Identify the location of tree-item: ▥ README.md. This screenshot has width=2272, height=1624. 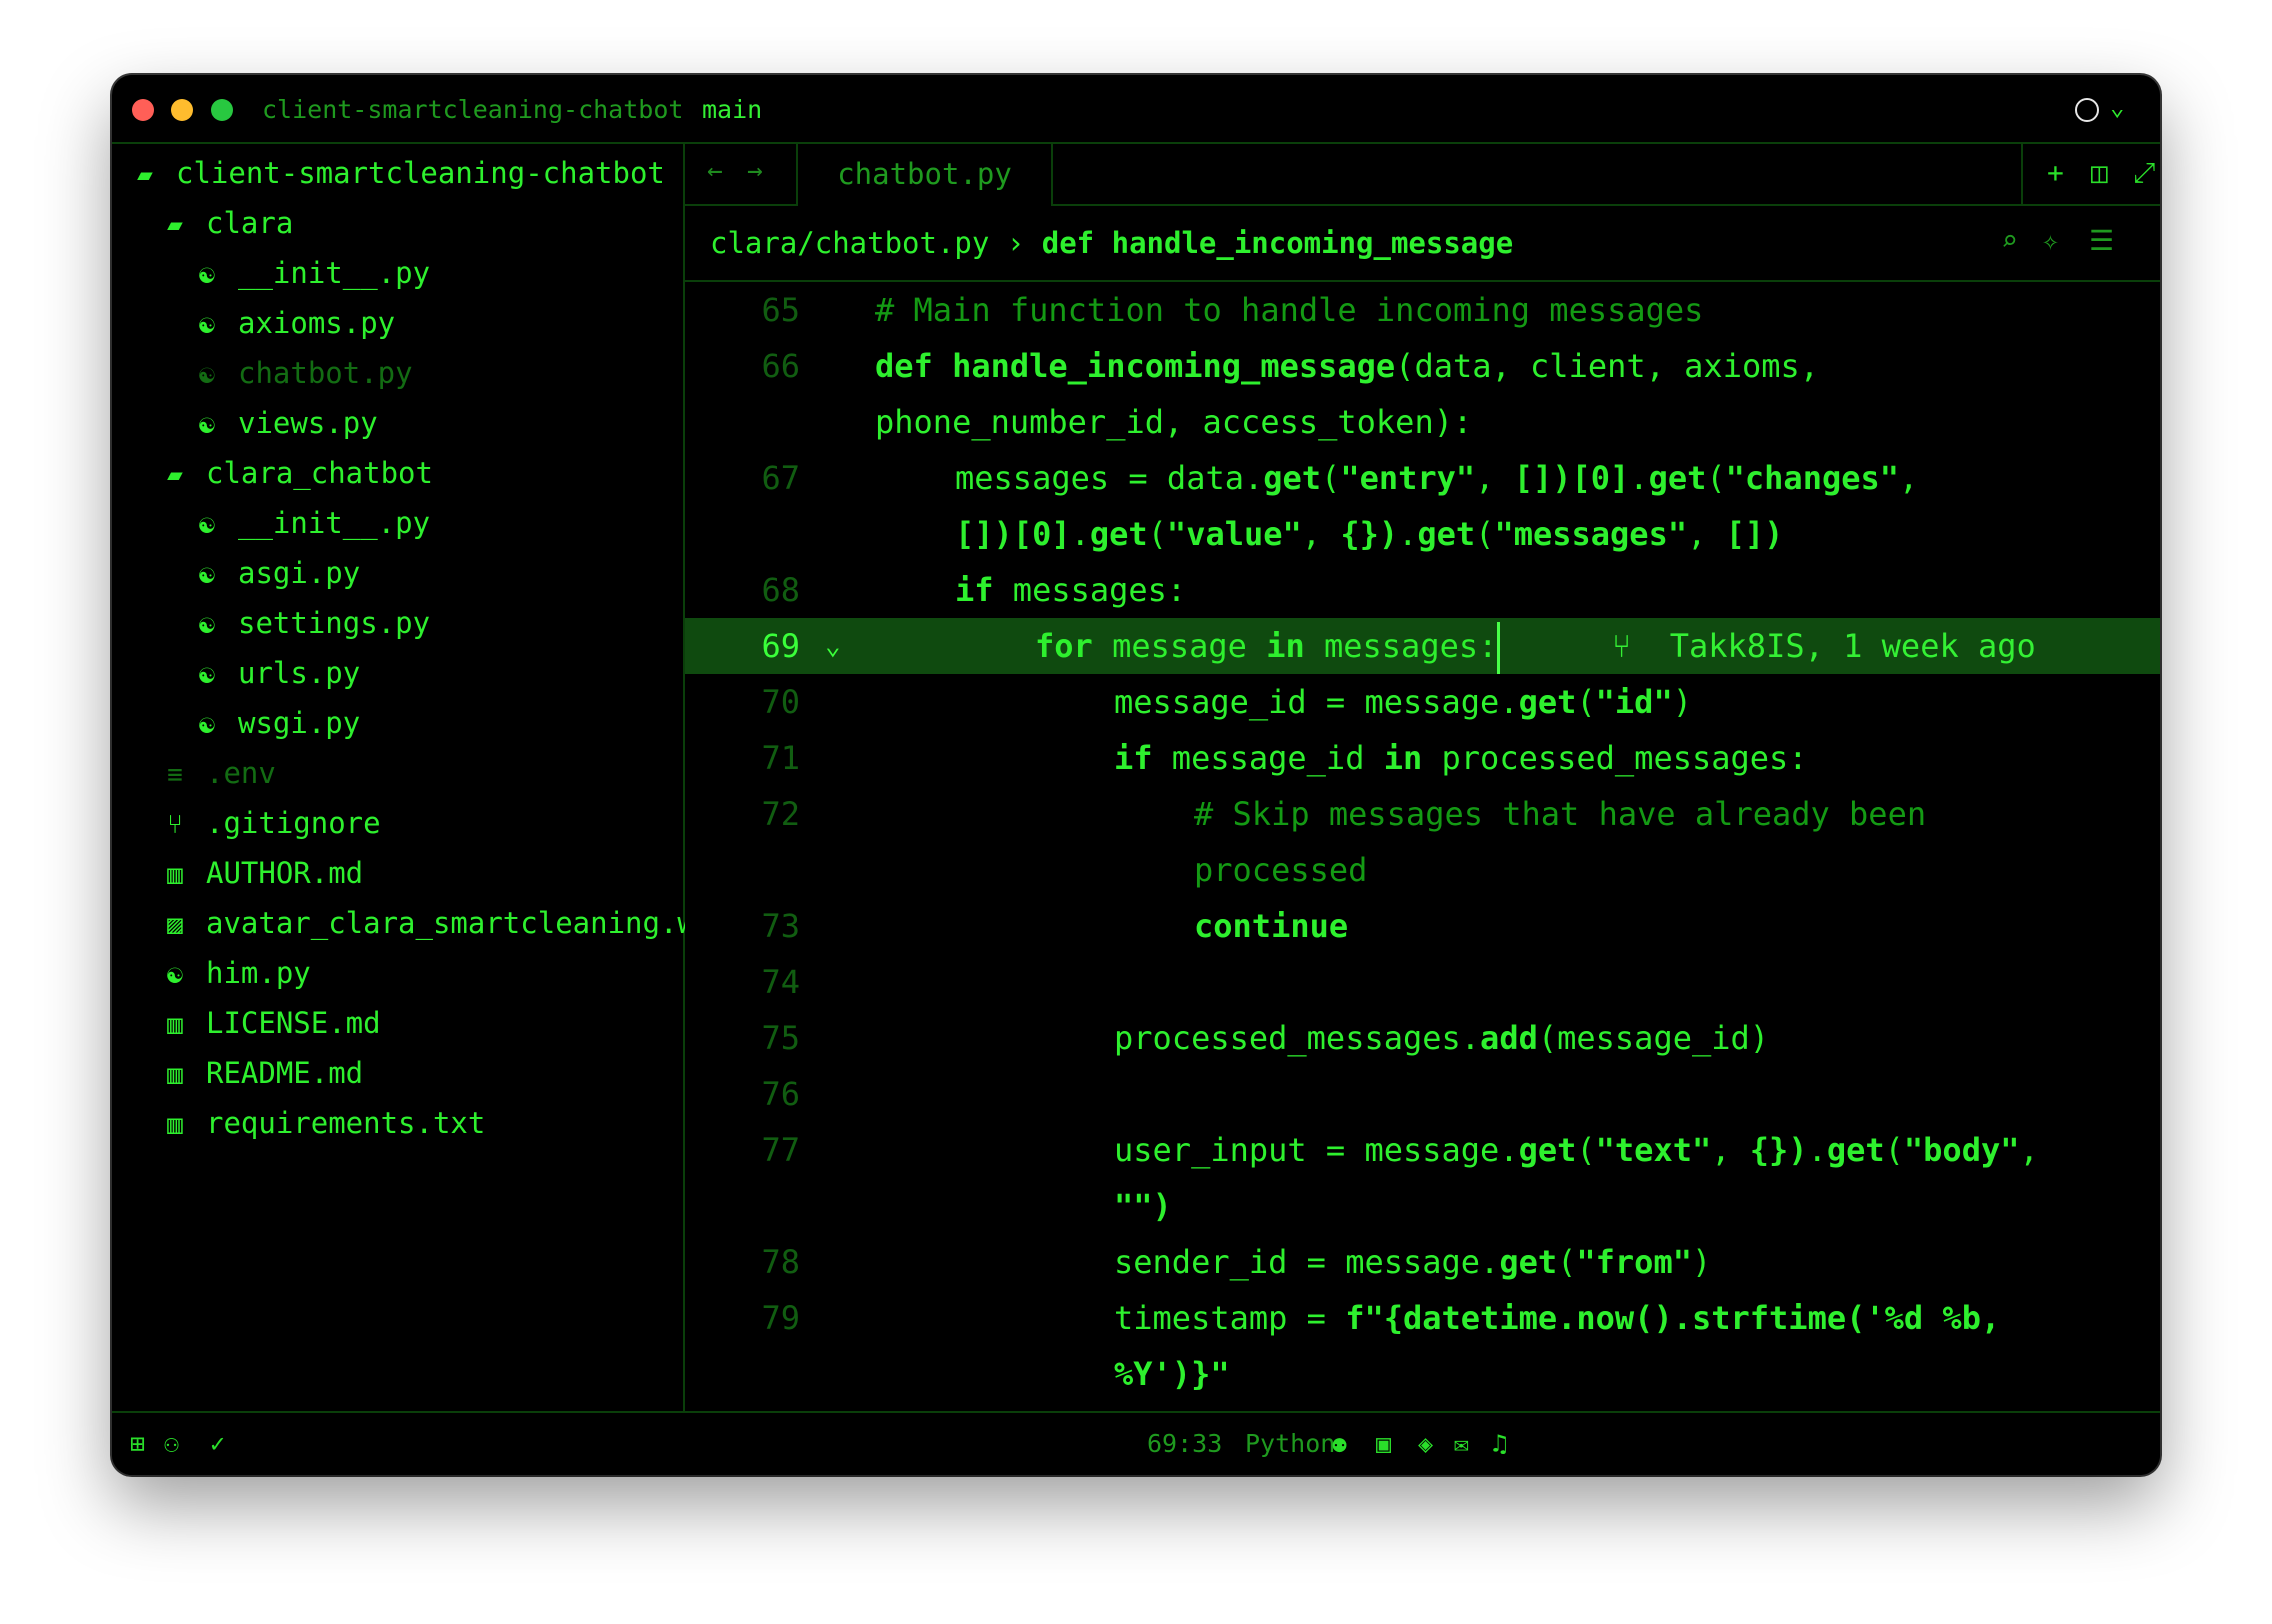
(422, 1073).